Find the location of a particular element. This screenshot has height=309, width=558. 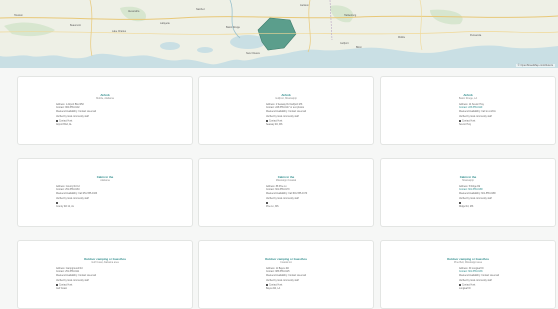

listing-street: Ridge Rd, MS is located at coordinates (466, 206).